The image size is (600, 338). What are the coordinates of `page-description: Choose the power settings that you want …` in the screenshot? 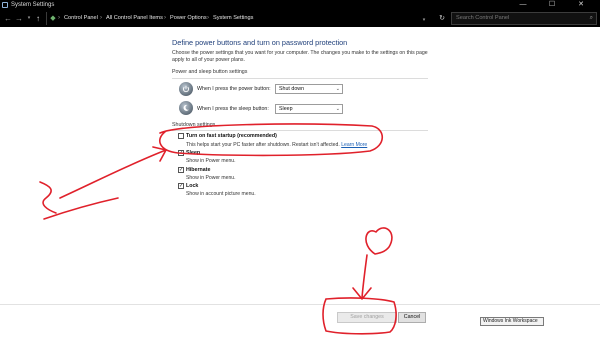 It's located at (300, 56).